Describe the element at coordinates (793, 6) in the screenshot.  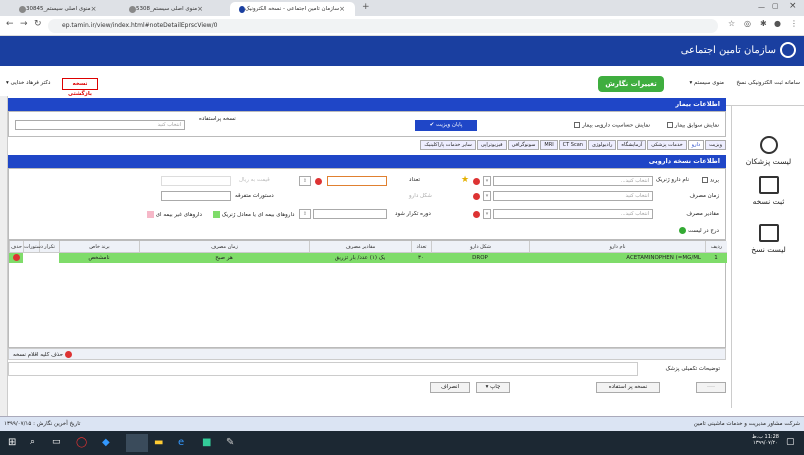
I see `close-window-icon: ×` at that location.